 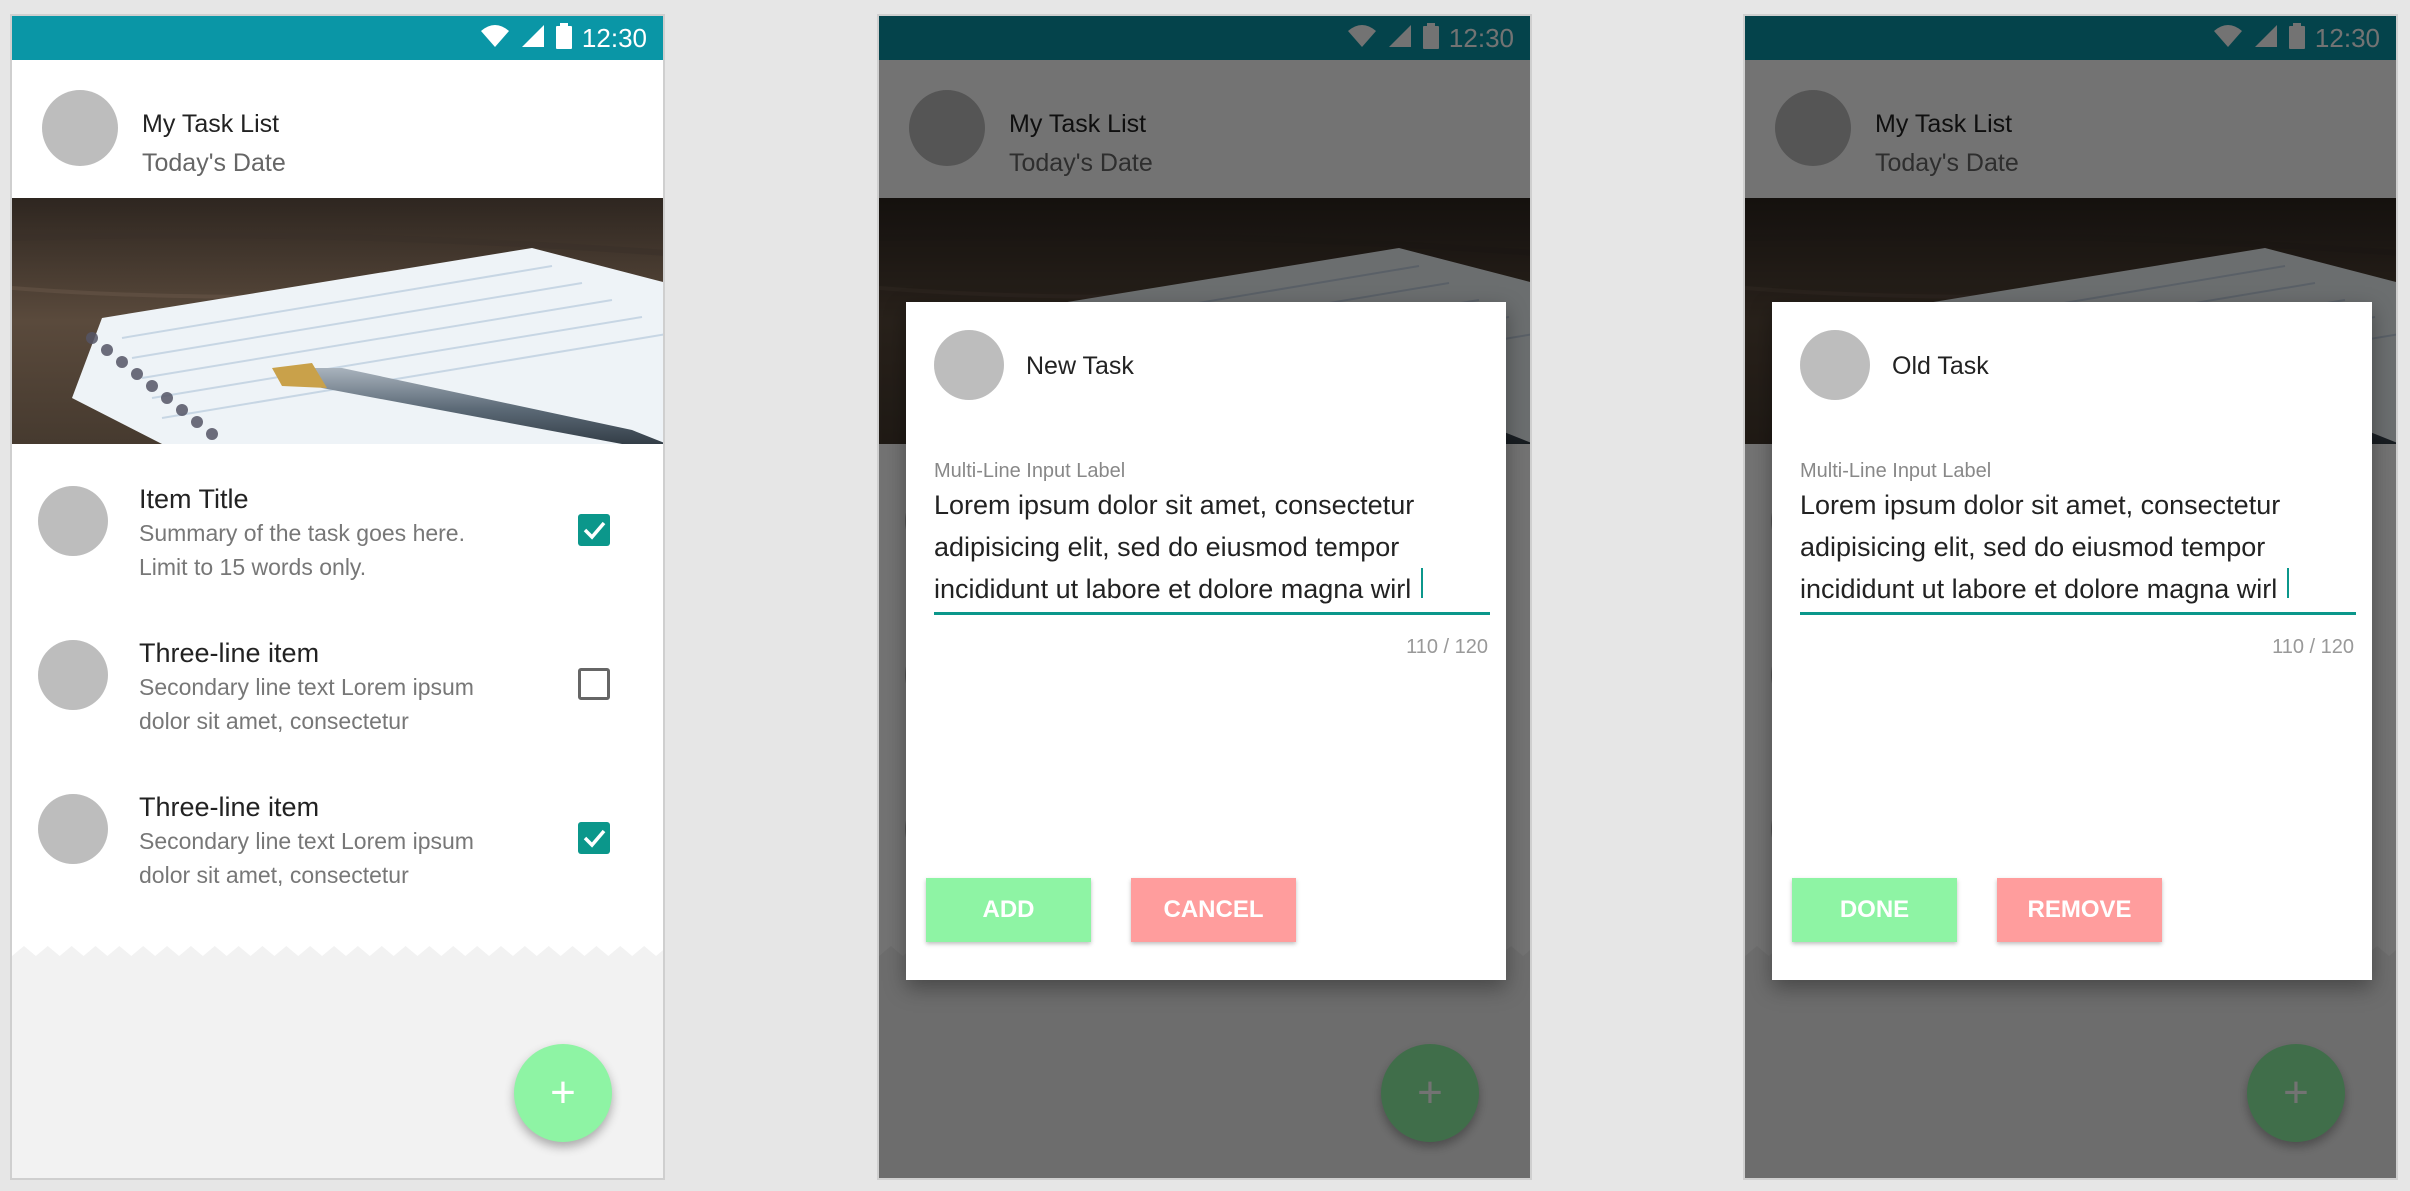 What do you see at coordinates (214, 163) in the screenshot?
I see `page-subtitle: Today's Date` at bounding box center [214, 163].